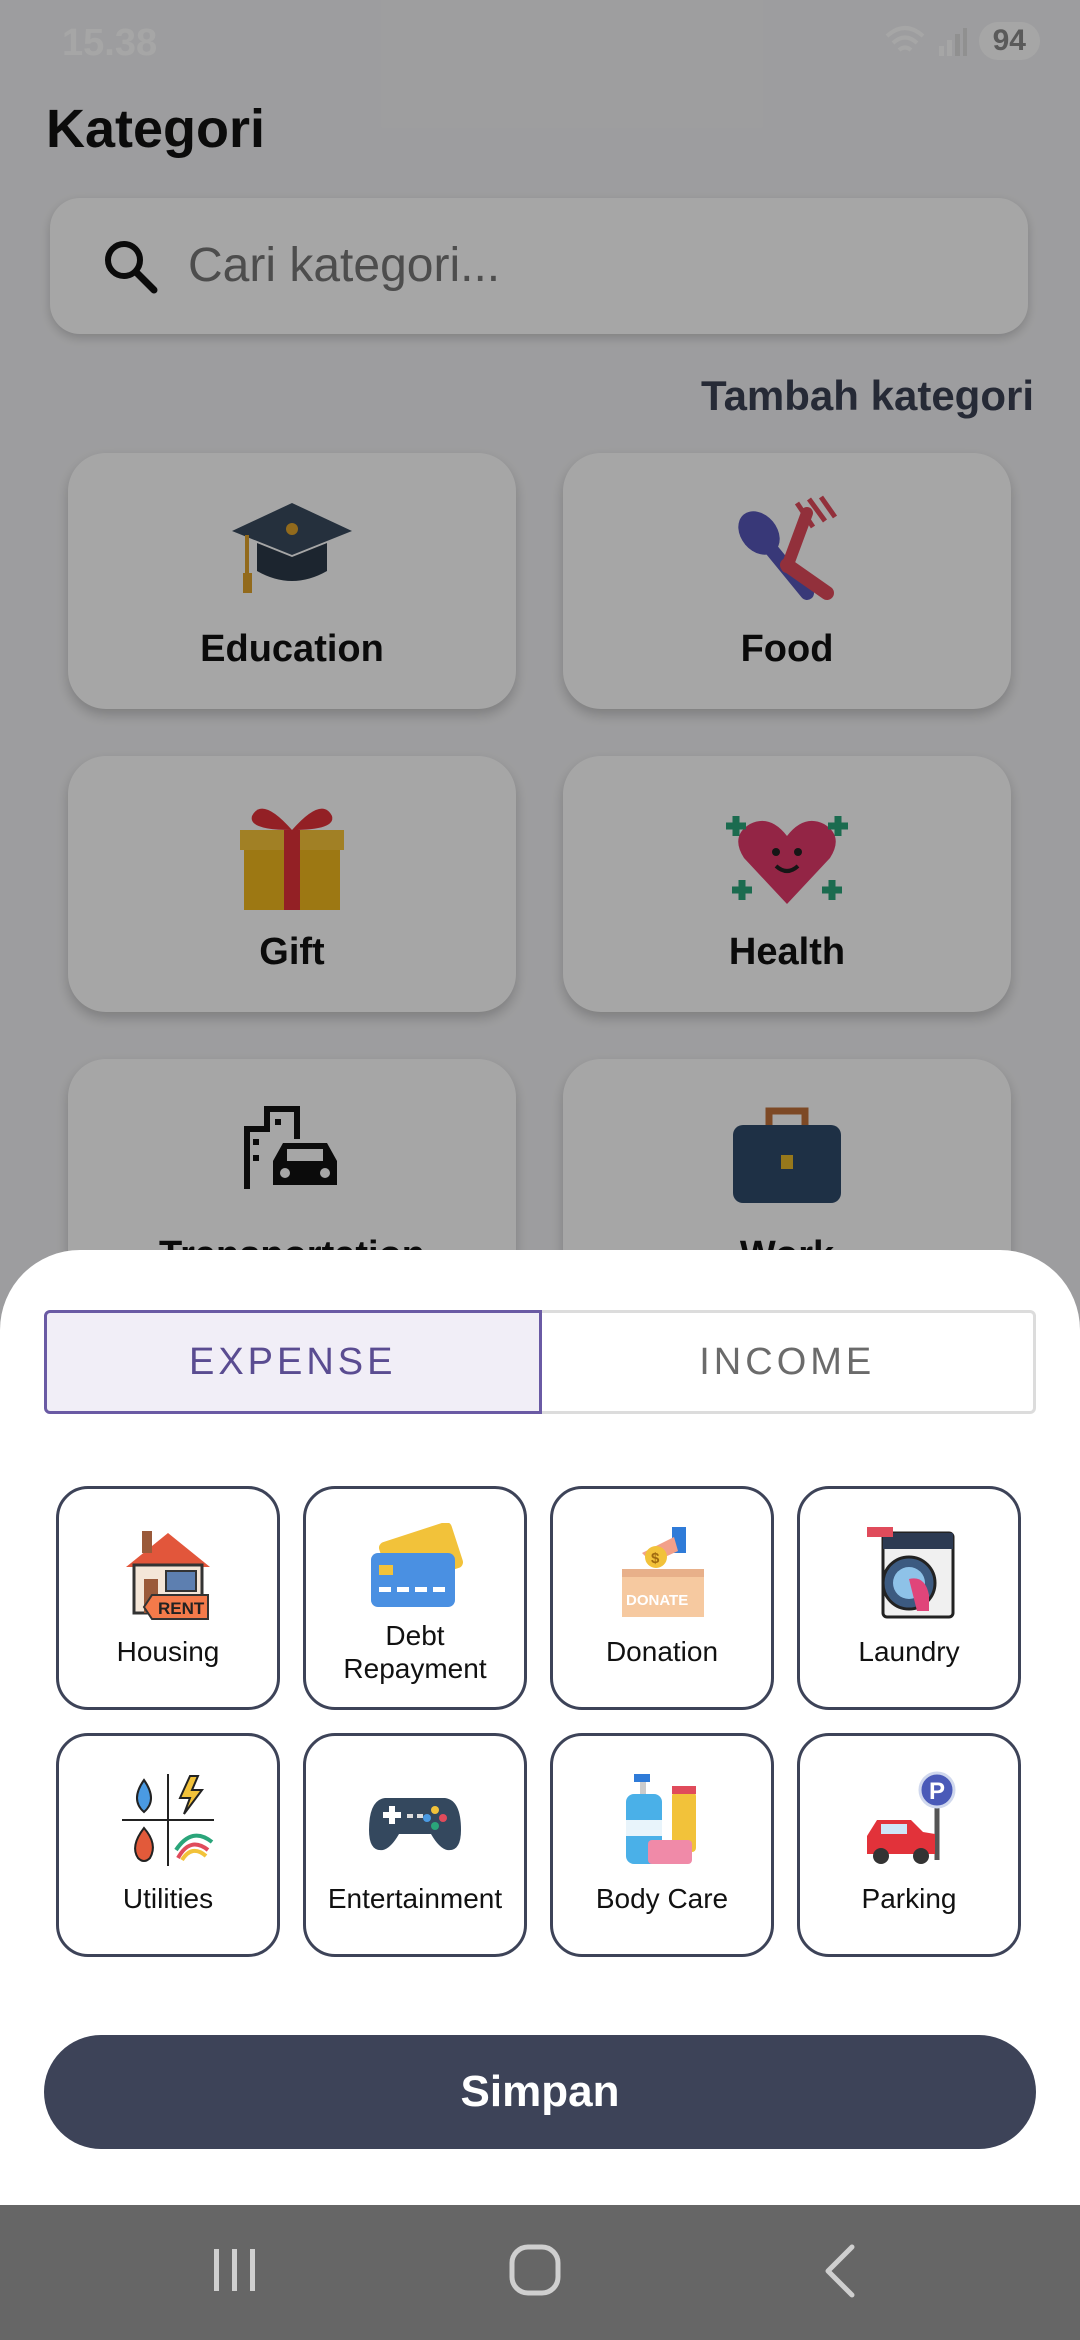 Image resolution: width=1080 pixels, height=2340 pixels. Describe the element at coordinates (293, 1362) in the screenshot. I see `tab-expense: EXPENSE` at that location.